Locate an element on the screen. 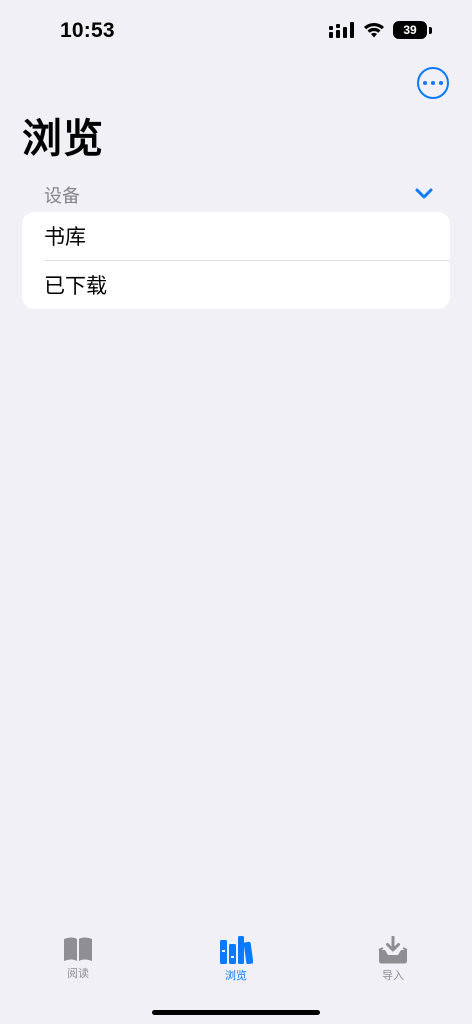 The height and width of the screenshot is (1024, 472). more-options-button is located at coordinates (433, 83).